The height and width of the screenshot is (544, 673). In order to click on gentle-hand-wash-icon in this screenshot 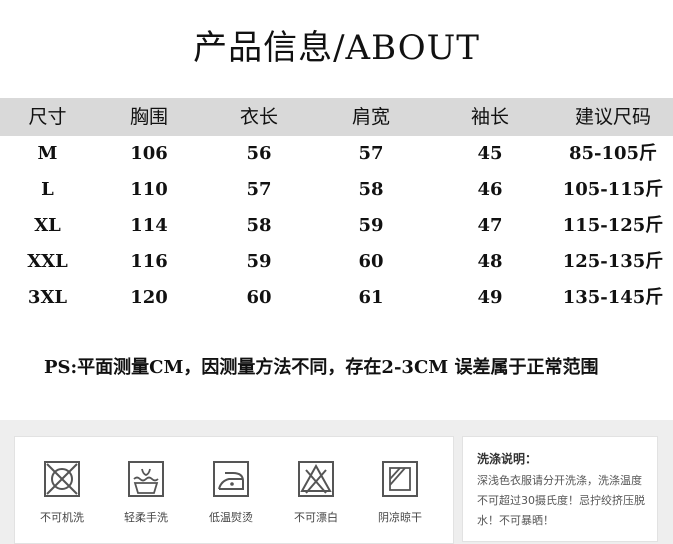, I will do `click(146, 479)`.